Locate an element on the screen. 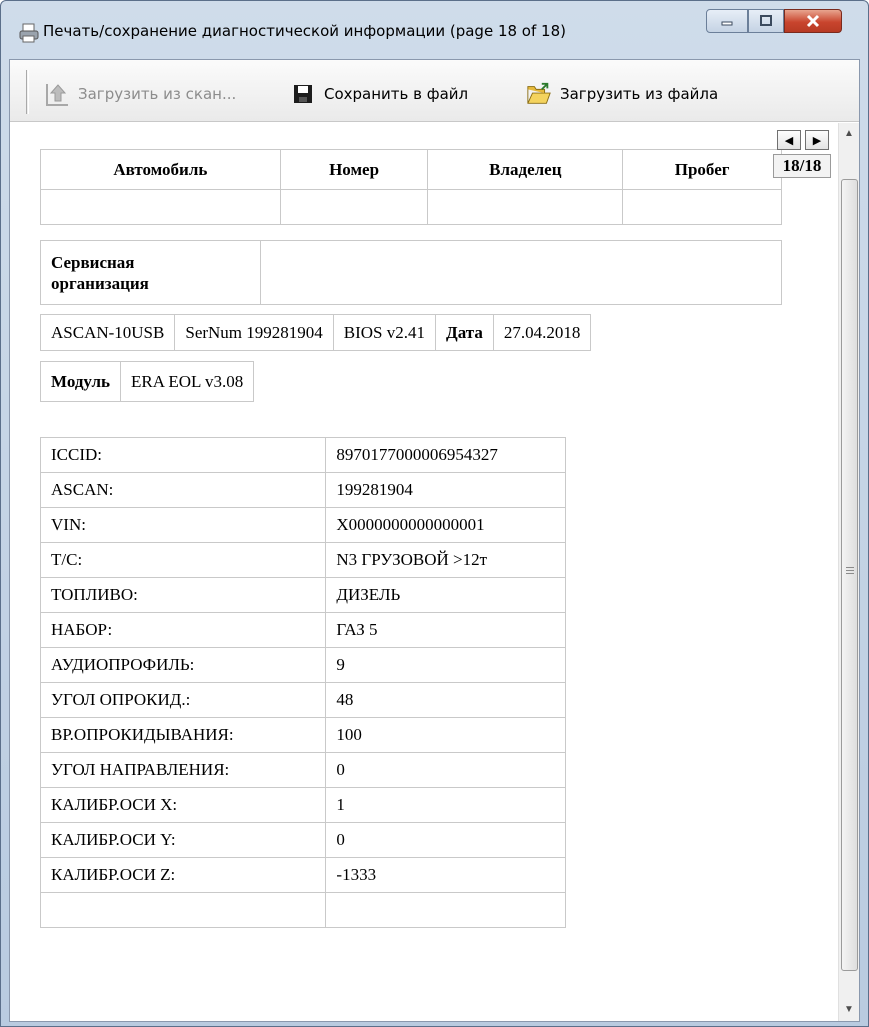  parameter-row: VIN: X0000000000000001 is located at coordinates (302, 525).